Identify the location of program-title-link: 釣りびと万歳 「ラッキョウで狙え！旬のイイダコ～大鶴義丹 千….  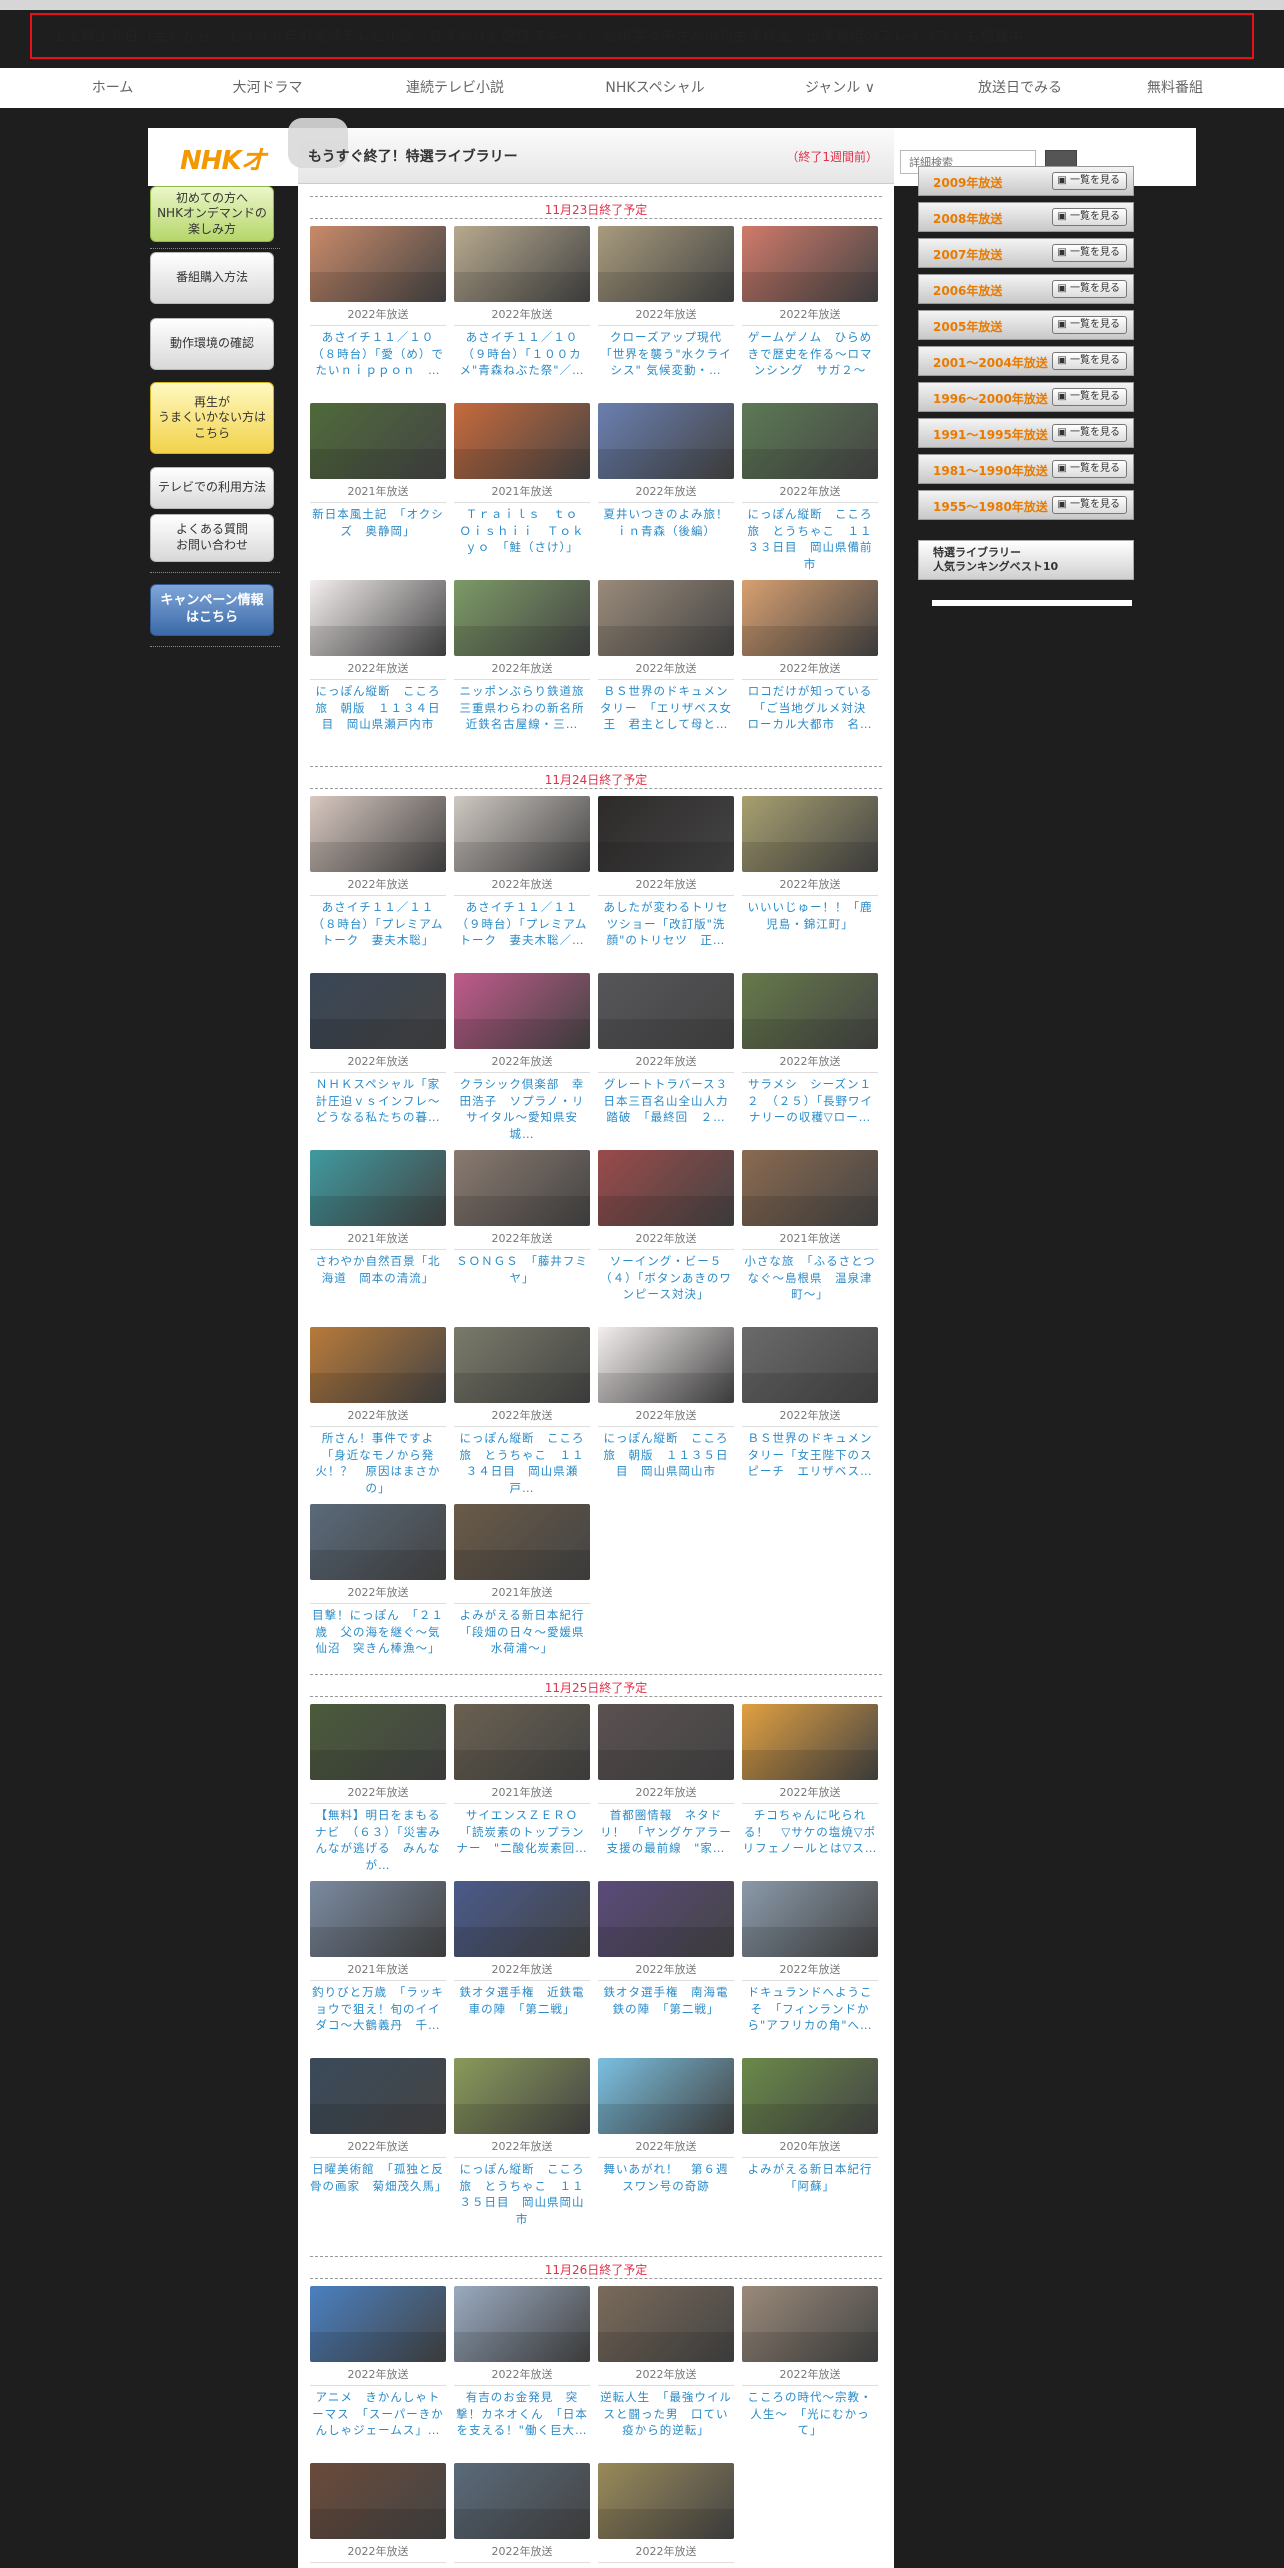
(378, 2009).